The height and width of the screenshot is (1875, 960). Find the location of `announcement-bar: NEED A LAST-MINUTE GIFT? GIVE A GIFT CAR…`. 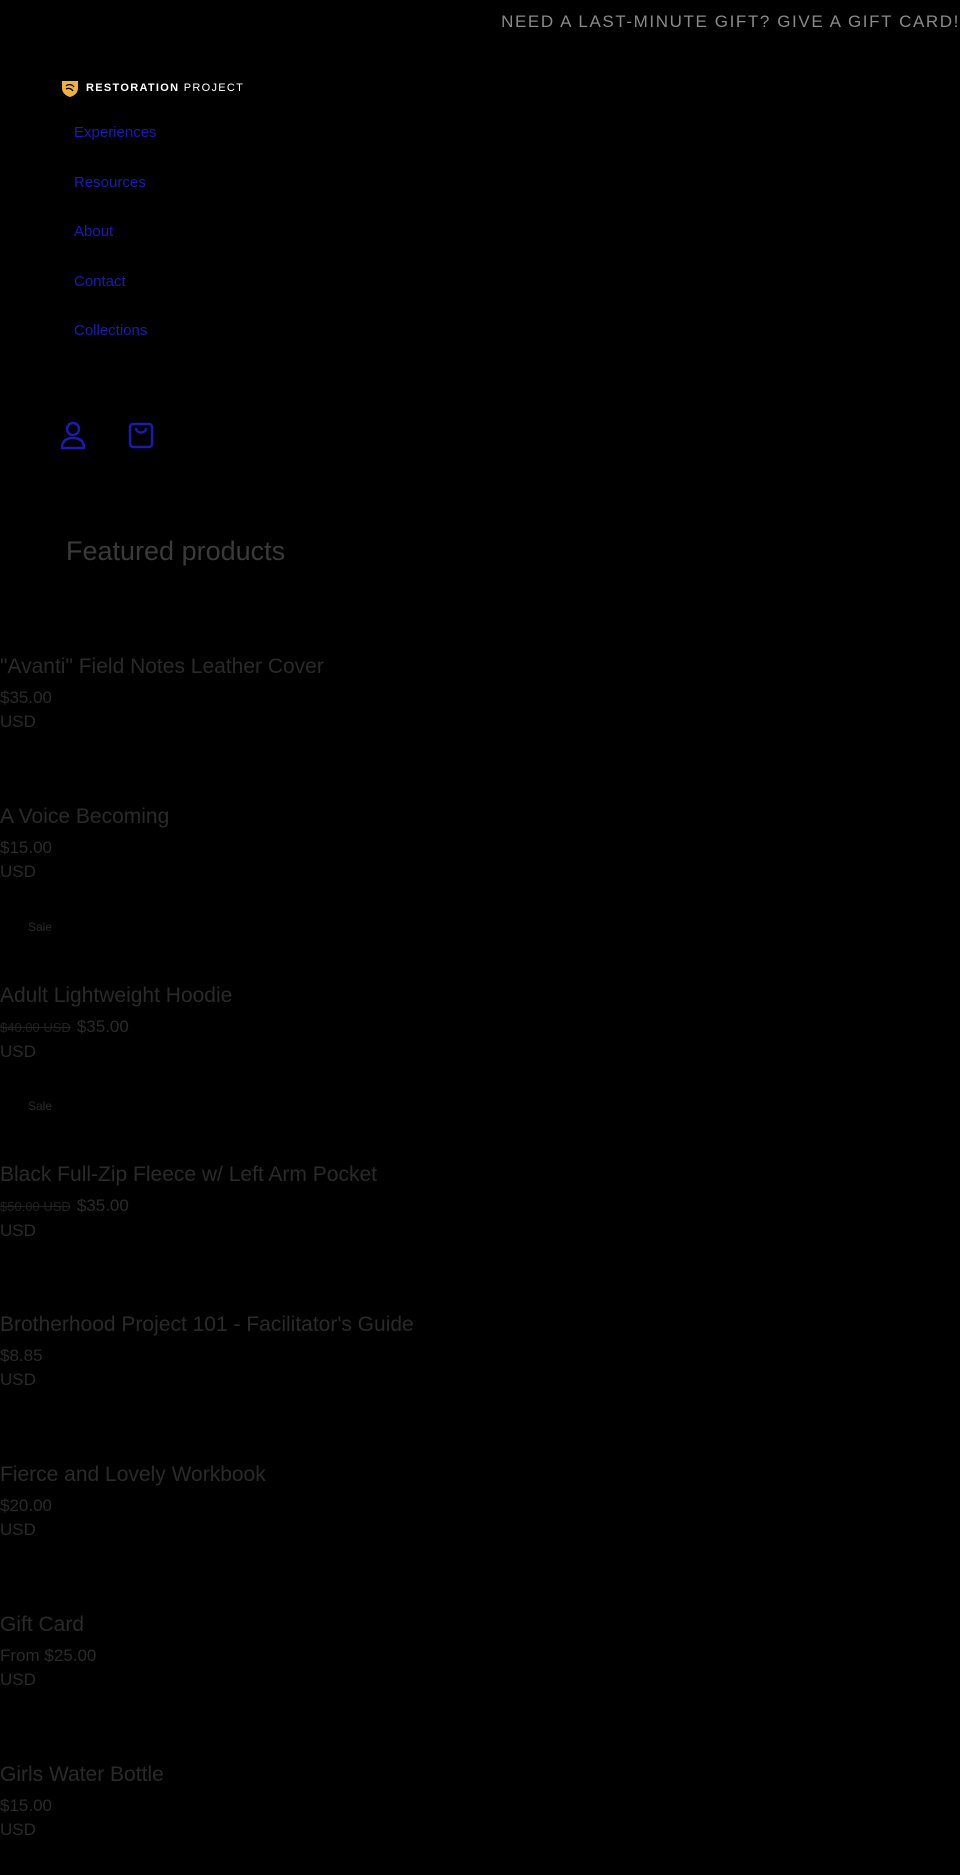

announcement-bar: NEED A LAST-MINUTE GIFT? GIVE A GIFT CAR… is located at coordinates (730, 22).